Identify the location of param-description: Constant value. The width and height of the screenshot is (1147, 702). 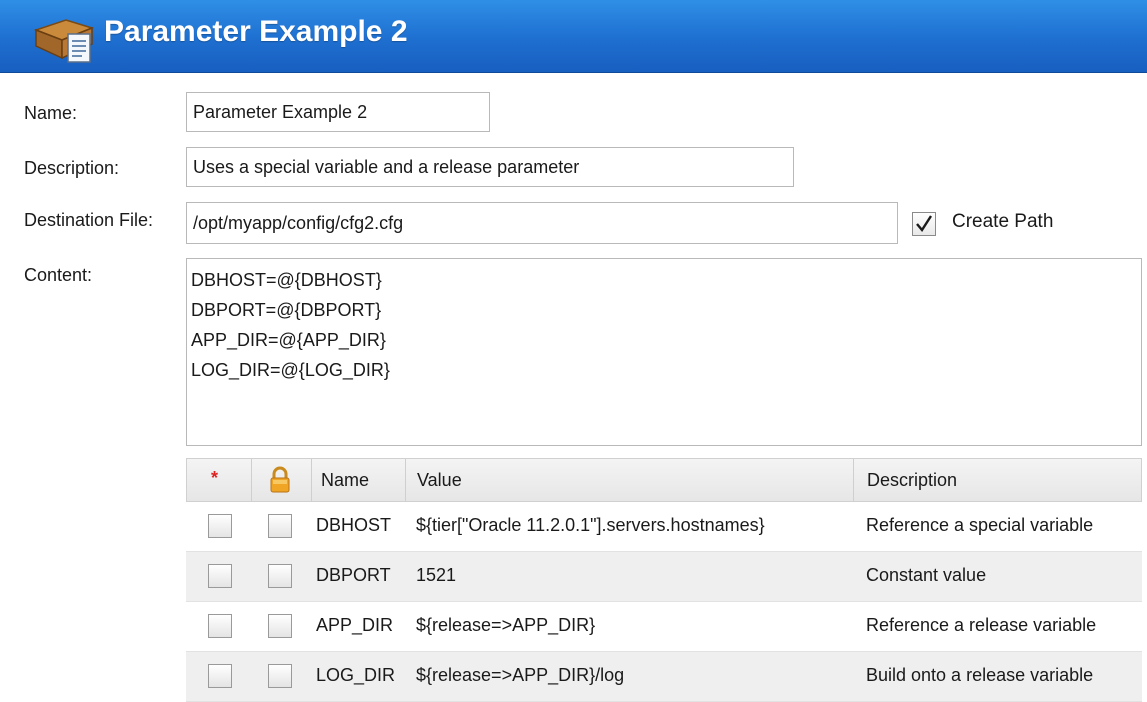
(926, 575).